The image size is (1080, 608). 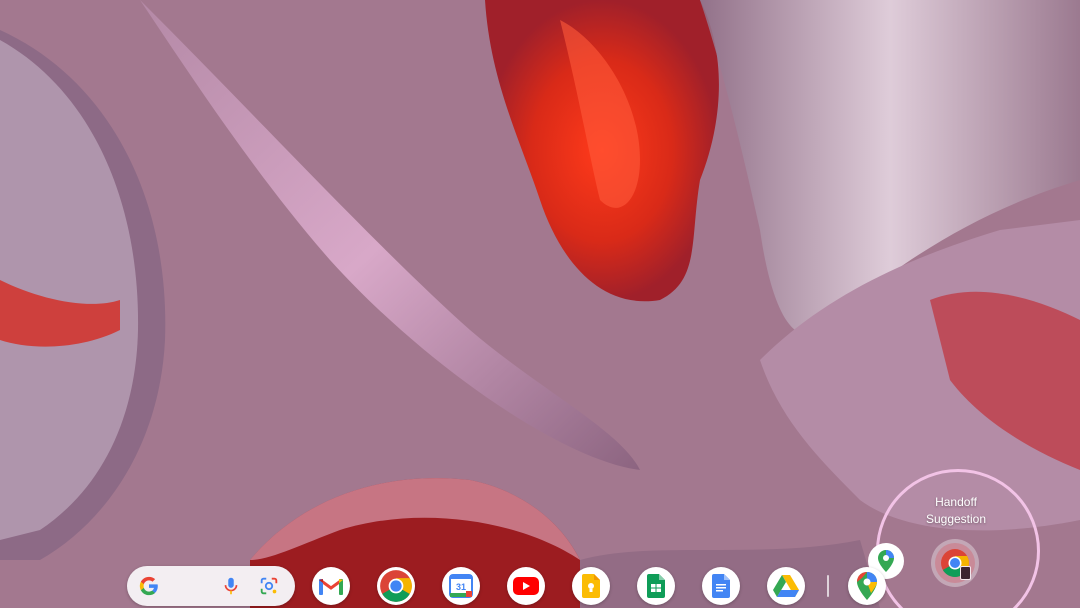 What do you see at coordinates (956, 502) in the screenshot?
I see `handoff-label-line1: Handoff` at bounding box center [956, 502].